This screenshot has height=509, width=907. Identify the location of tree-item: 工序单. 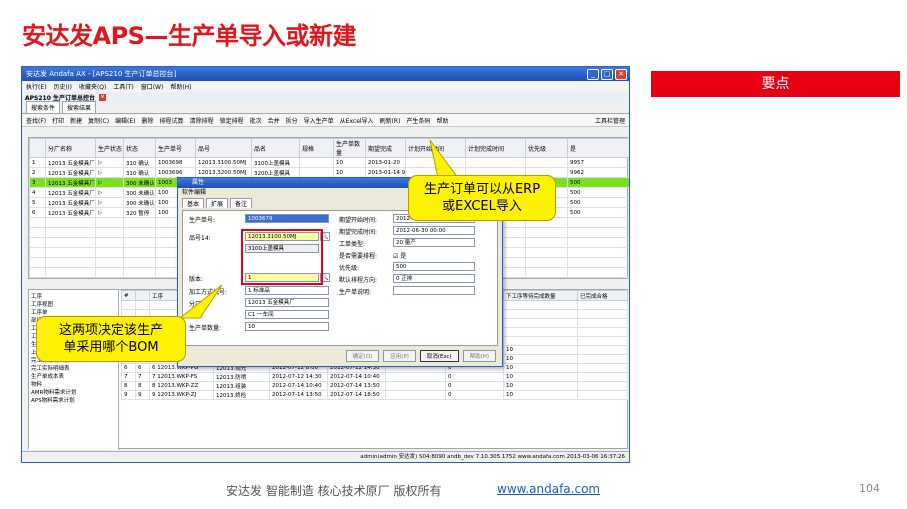
(73, 312).